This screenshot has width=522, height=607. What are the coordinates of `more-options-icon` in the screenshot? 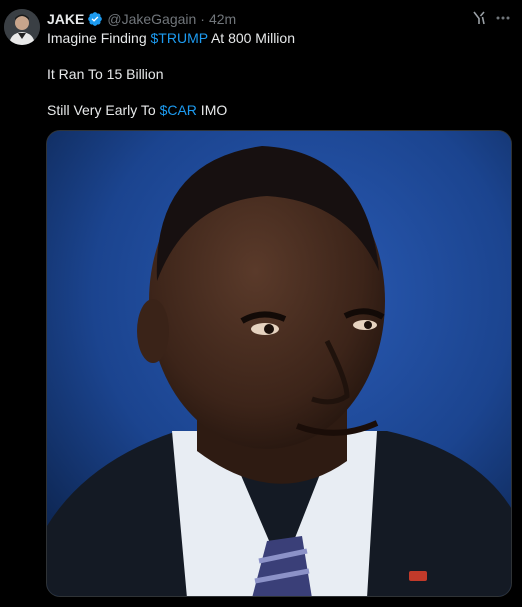 It's located at (503, 18).